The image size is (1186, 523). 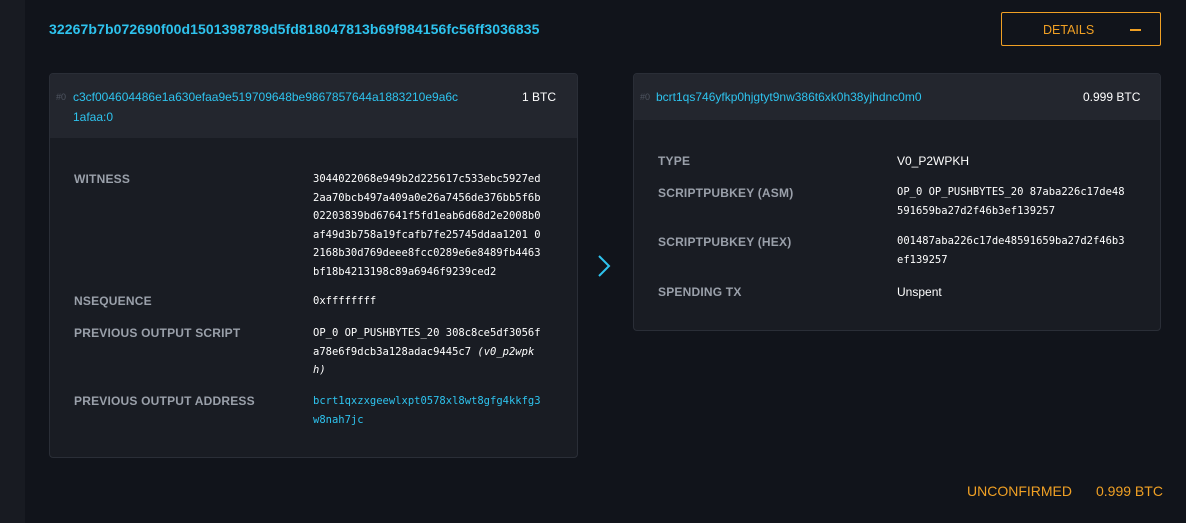 I want to click on scriptpubkey-hex-label: SCRIPTPUBKEY (HEX), so click(x=725, y=242).